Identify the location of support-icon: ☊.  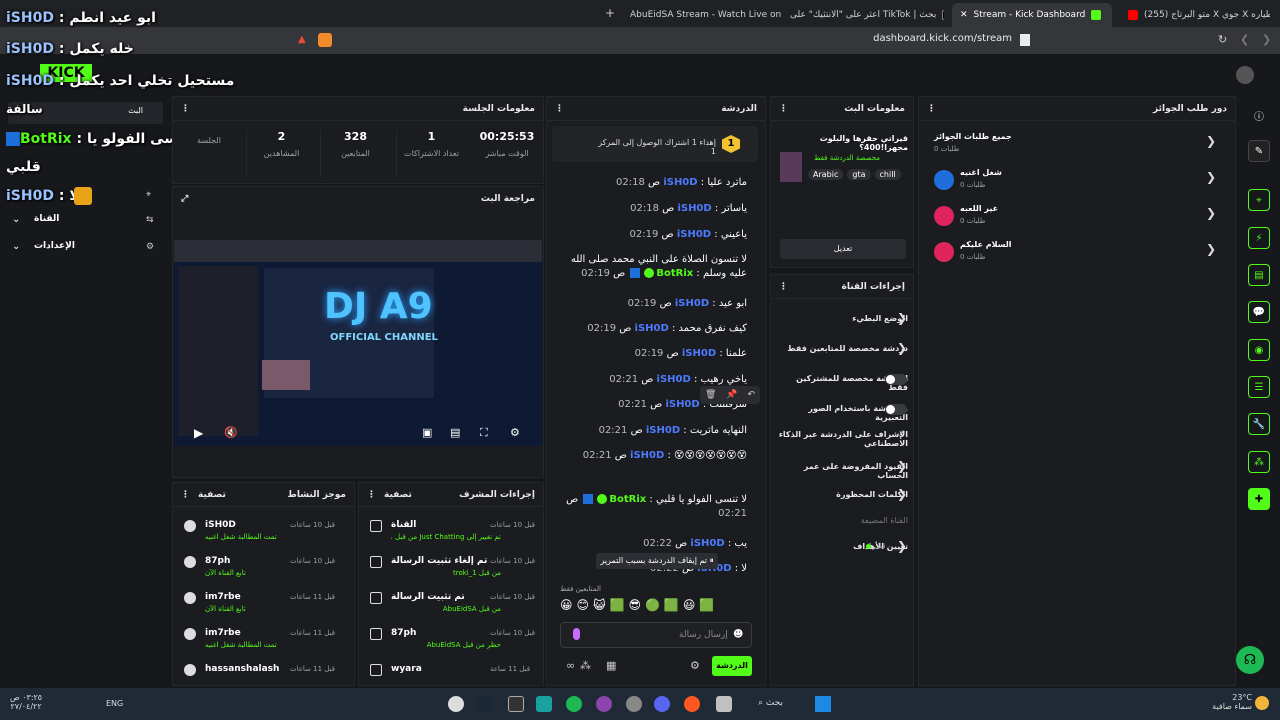
(1250, 660).